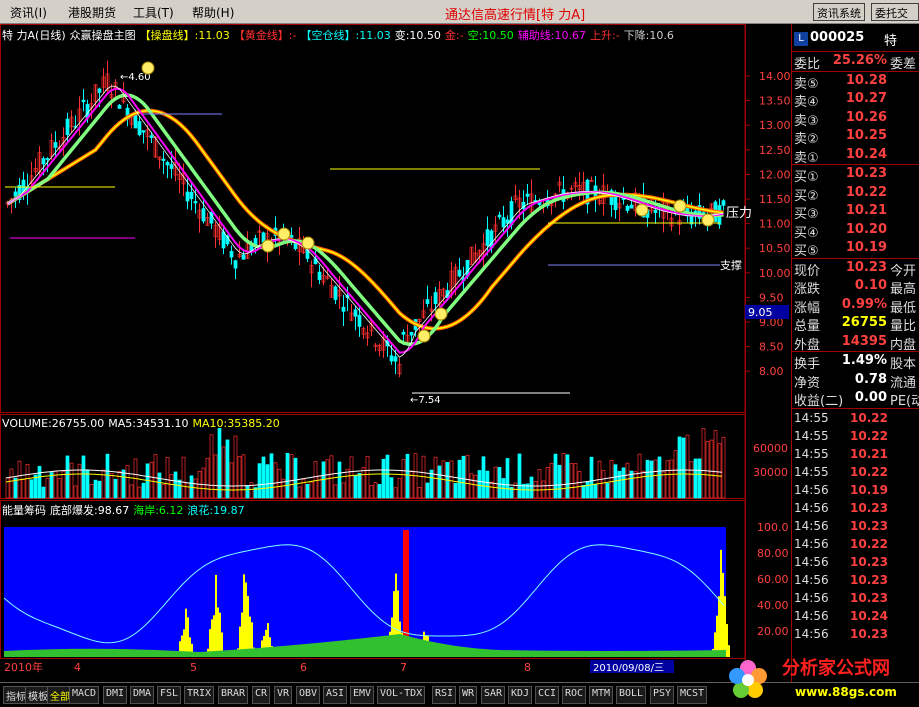  I want to click on finance-row-extra: 流通, so click(903, 383).